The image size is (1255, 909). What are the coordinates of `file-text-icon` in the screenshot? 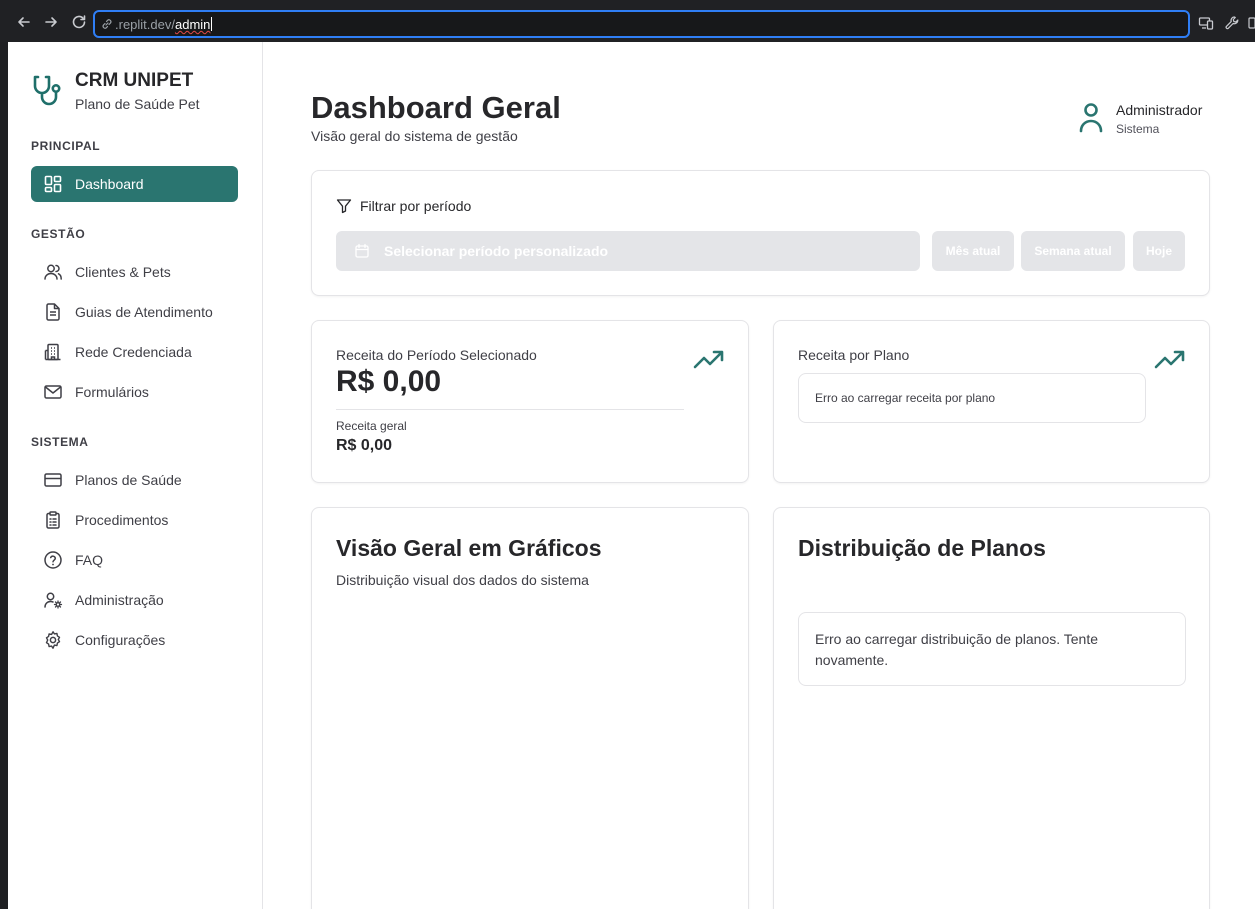 It's located at (53, 312).